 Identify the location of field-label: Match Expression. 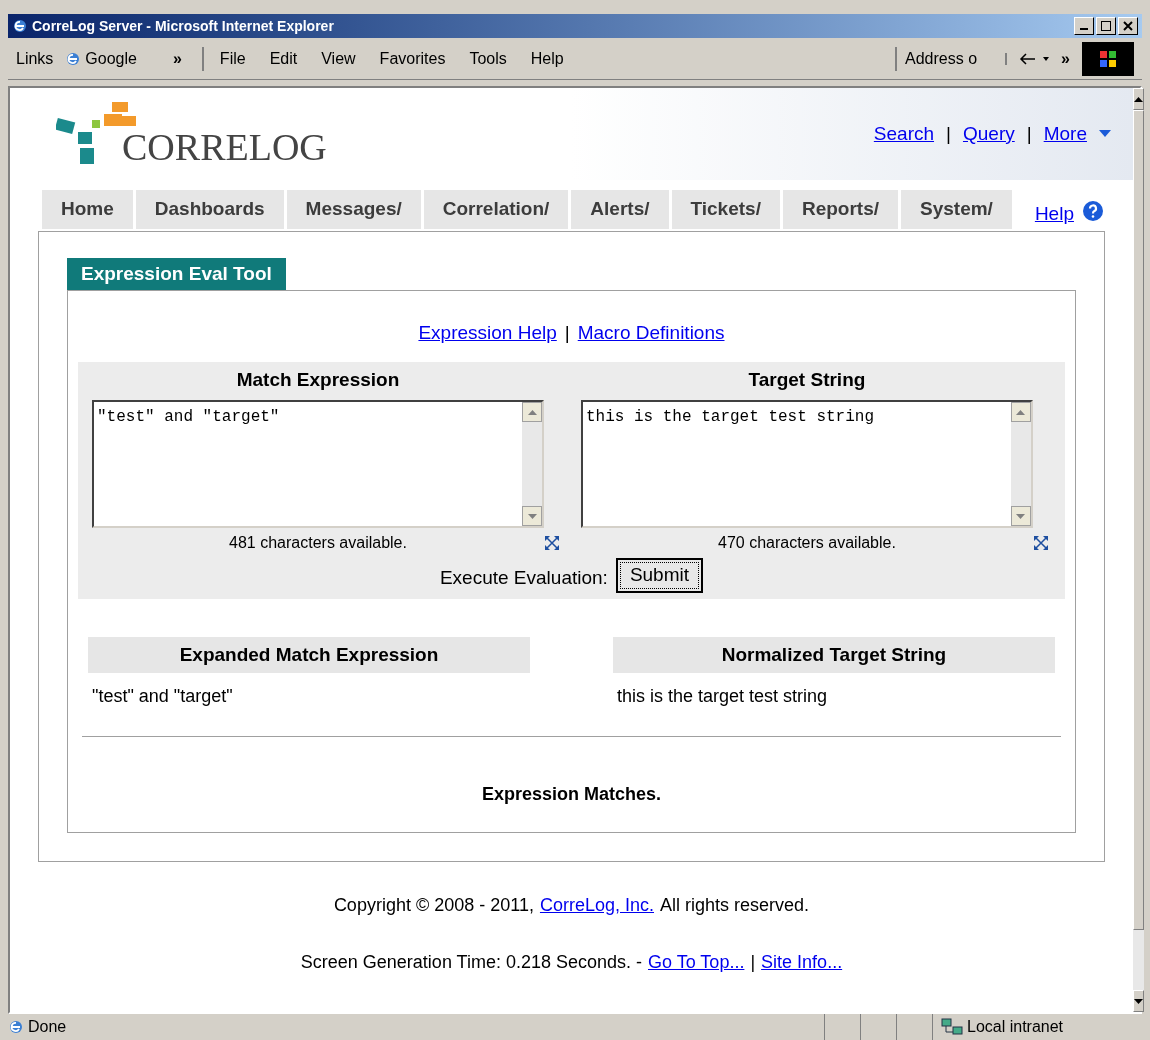
(318, 379).